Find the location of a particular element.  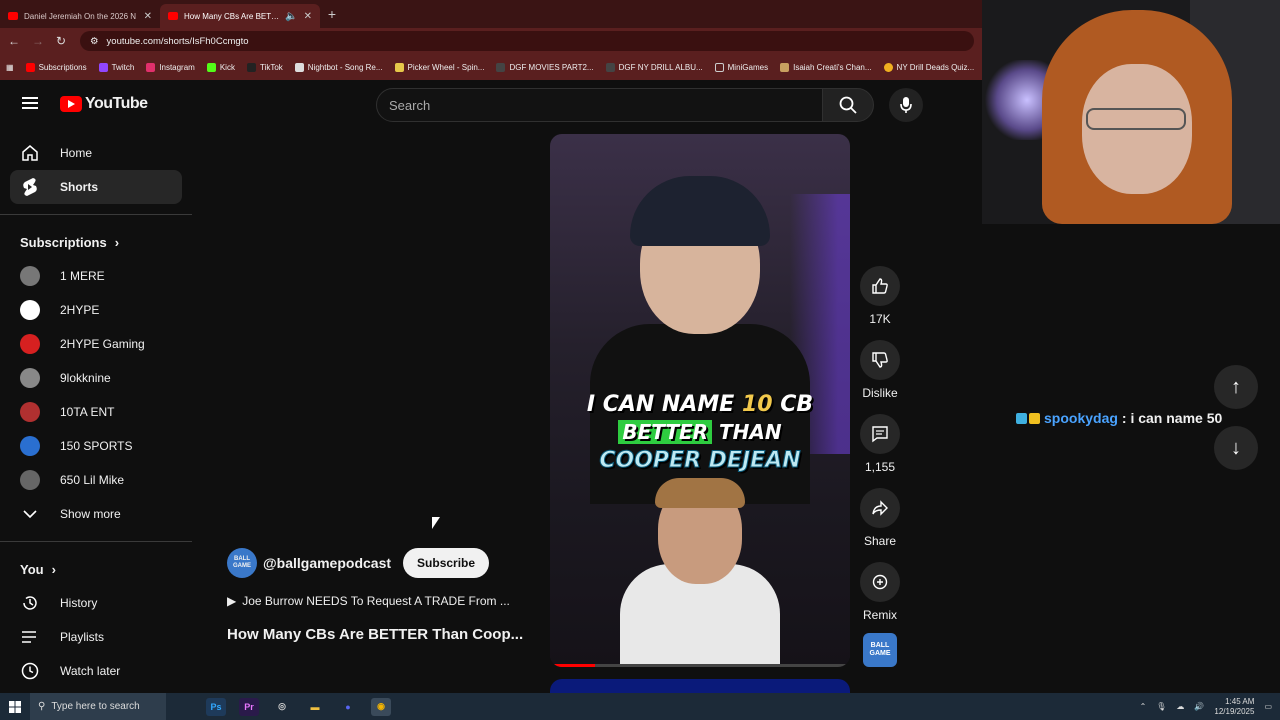

apps-grid-icon: ▦ is located at coordinates (10, 67).